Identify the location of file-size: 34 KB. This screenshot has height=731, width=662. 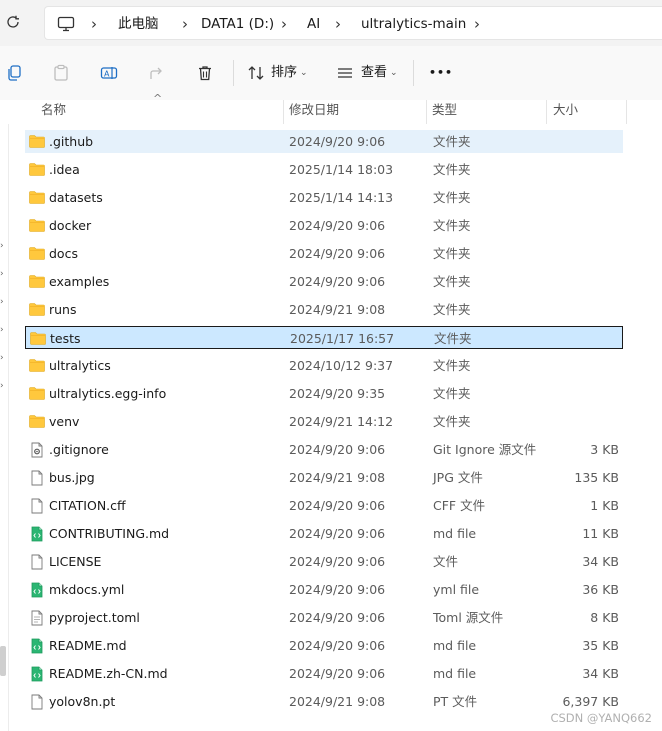
(600, 673).